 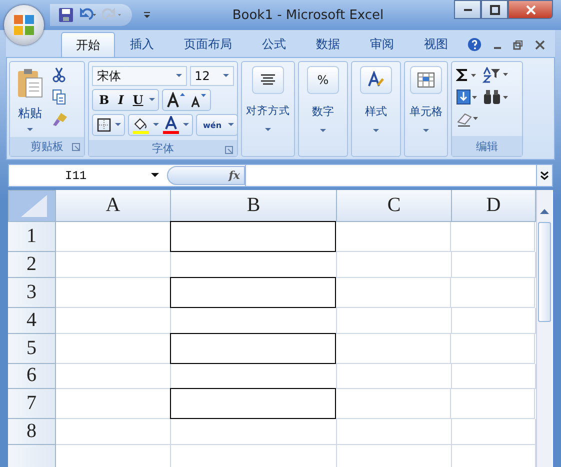 What do you see at coordinates (32, 321) in the screenshot?
I see `row-header: 4` at bounding box center [32, 321].